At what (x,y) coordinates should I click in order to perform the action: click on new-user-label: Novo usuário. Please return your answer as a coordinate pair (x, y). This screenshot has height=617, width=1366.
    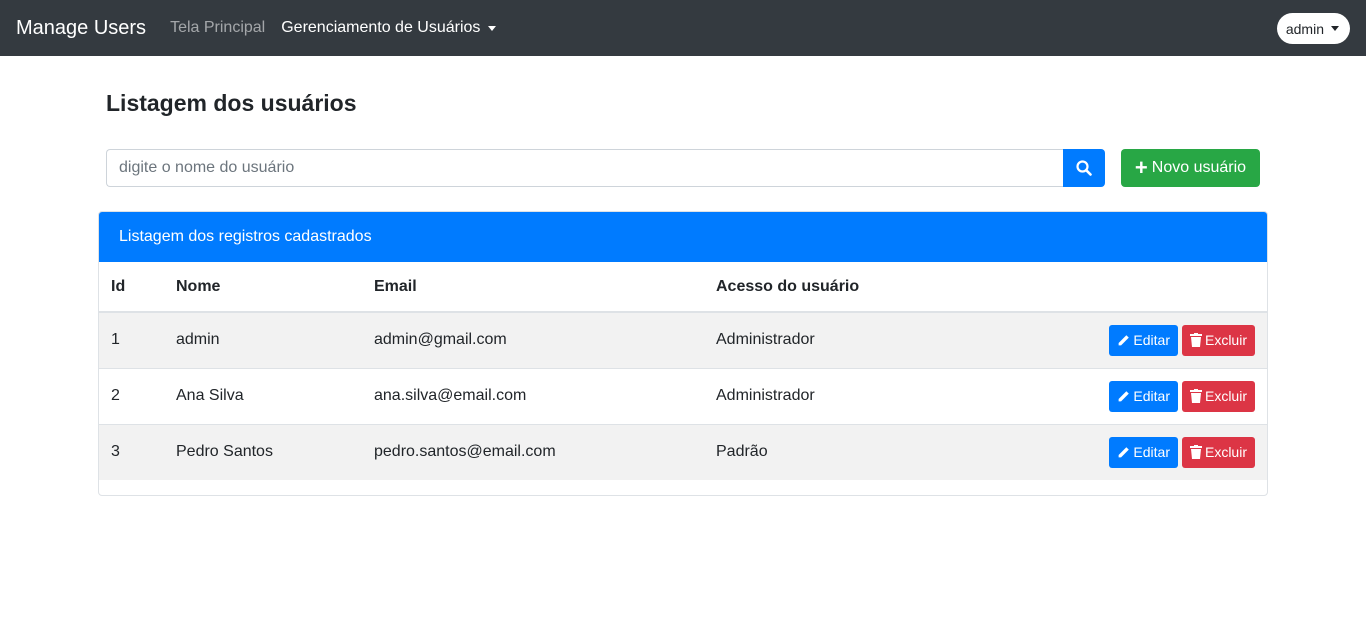
    Looking at the image, I should click on (1199, 167).